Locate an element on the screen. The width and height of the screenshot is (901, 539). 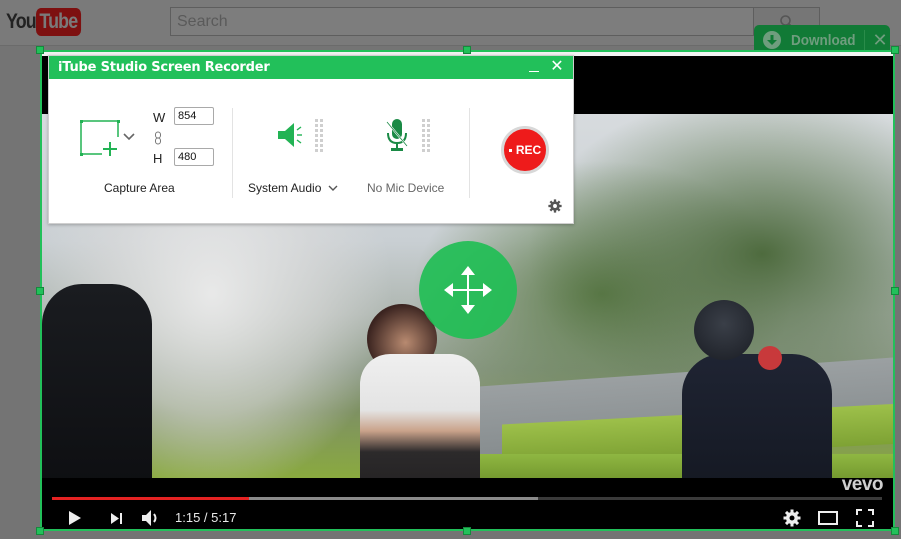
mic-muted-icon is located at coordinates (397, 135).